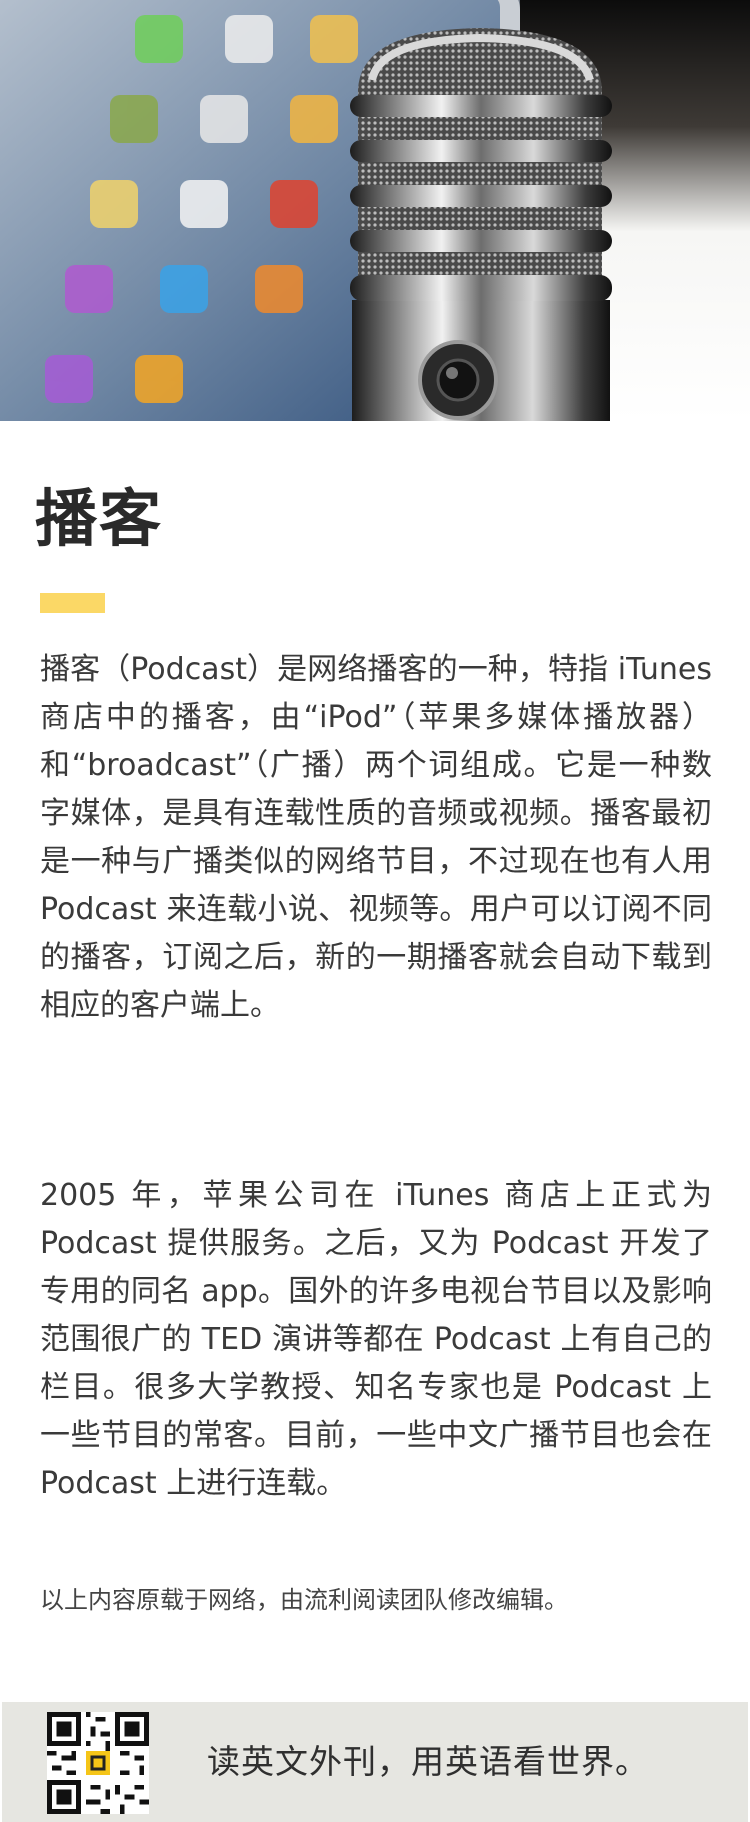 The height and width of the screenshot is (1822, 750). Describe the element at coordinates (99, 518) in the screenshot. I see `article-title: 播客` at that location.